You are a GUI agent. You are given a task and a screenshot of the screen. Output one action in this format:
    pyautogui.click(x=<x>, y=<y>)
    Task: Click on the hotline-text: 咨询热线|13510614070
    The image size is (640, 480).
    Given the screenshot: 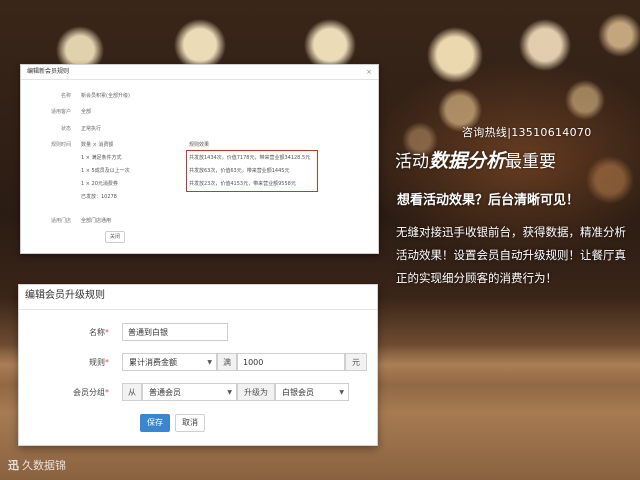 What is the action you would take?
    pyautogui.click(x=527, y=132)
    